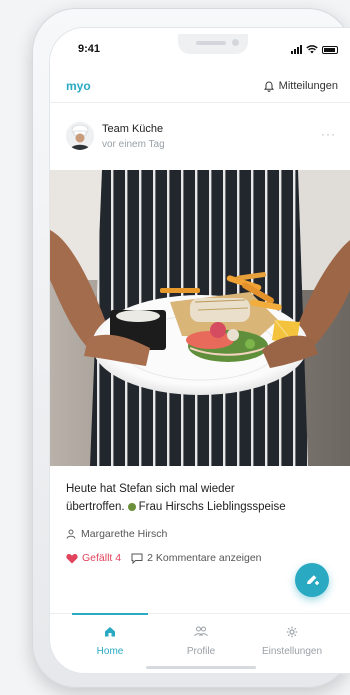  I want to click on comment-icon, so click(137, 558).